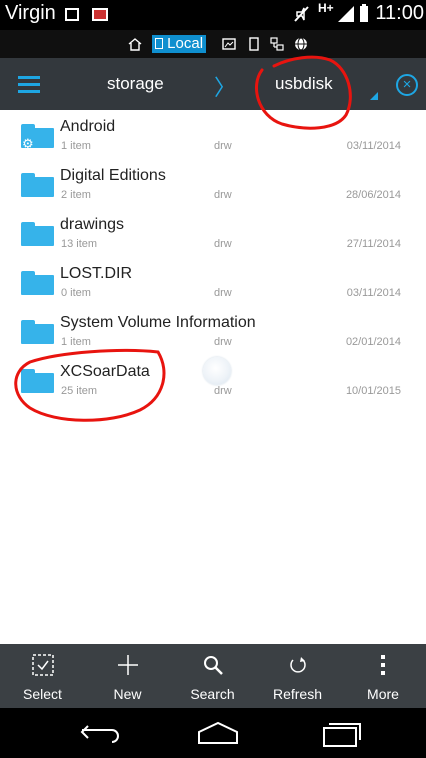 This screenshot has width=426, height=758. I want to click on item-count: 2 item, so click(76, 195).